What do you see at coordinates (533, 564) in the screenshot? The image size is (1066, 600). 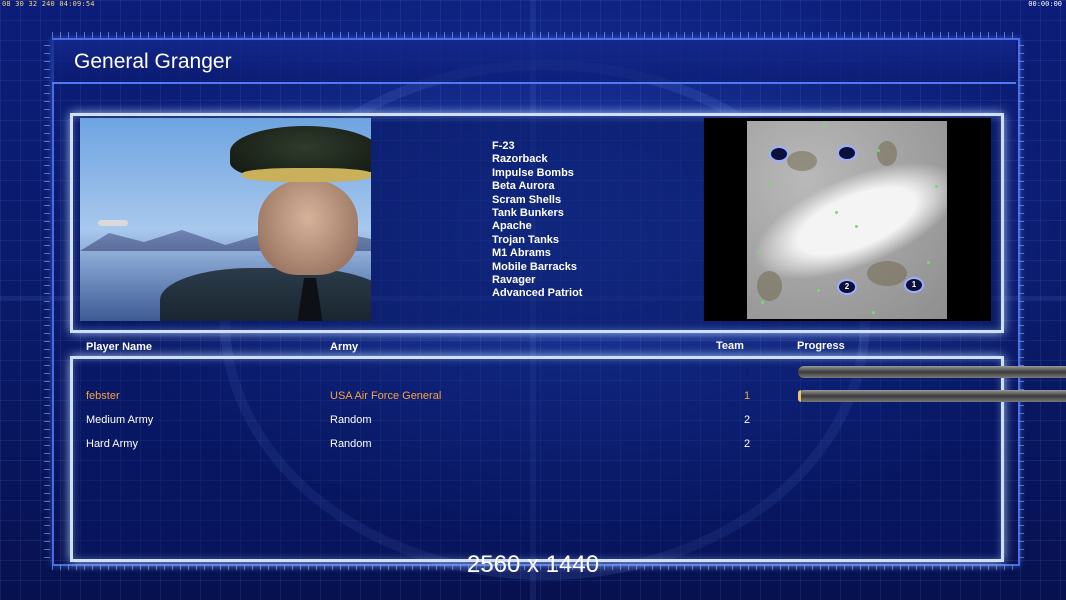 I see `resolution-label: 2560 x 1440` at bounding box center [533, 564].